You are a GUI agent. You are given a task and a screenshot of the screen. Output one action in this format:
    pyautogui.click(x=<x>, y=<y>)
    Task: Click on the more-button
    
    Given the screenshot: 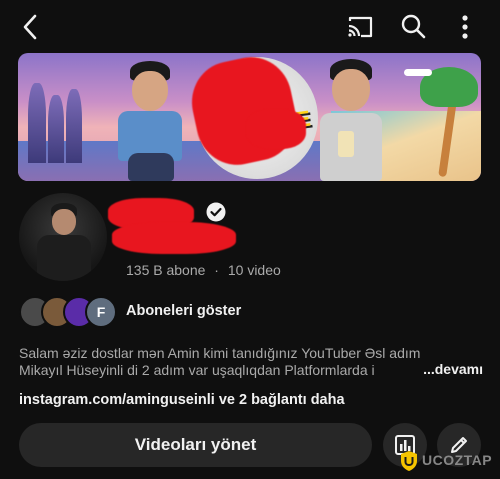 What is the action you would take?
    pyautogui.click(x=465, y=27)
    